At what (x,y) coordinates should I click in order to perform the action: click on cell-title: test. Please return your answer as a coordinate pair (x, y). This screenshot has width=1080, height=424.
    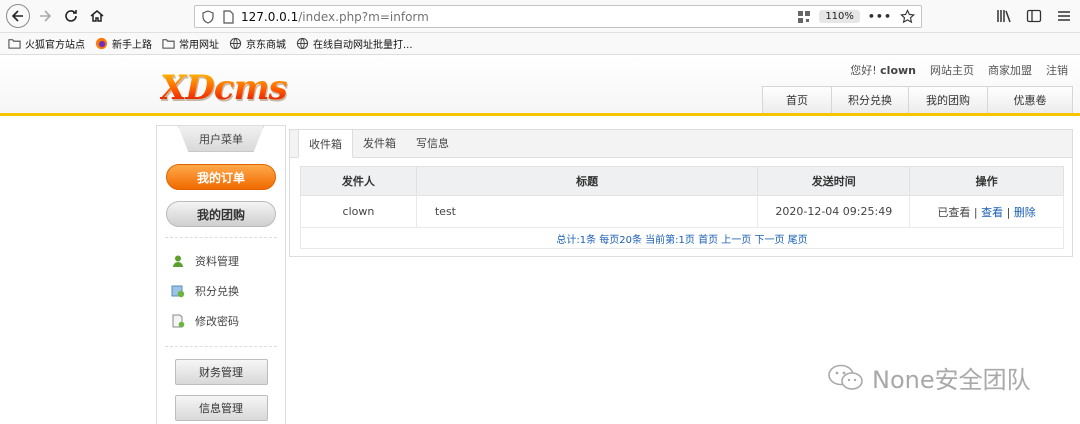
    Looking at the image, I should click on (587, 211).